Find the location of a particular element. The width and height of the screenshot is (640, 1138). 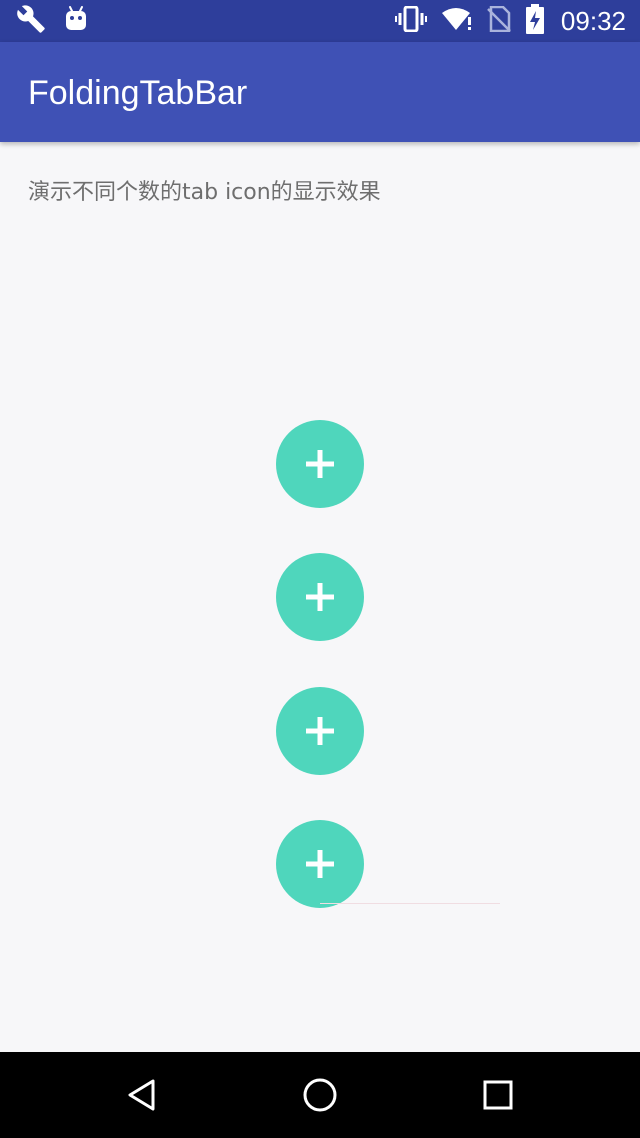

description-text: 演示不同个数的tab icon的显示效果 is located at coordinates (204, 192).